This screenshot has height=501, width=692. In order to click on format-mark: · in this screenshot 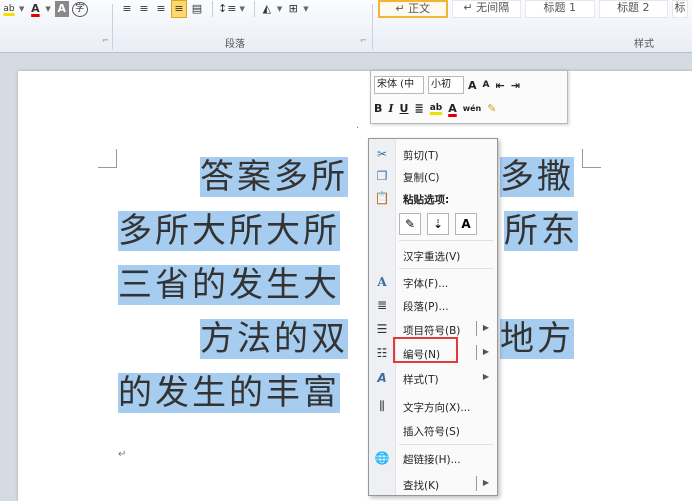, I will do `click(358, 128)`.